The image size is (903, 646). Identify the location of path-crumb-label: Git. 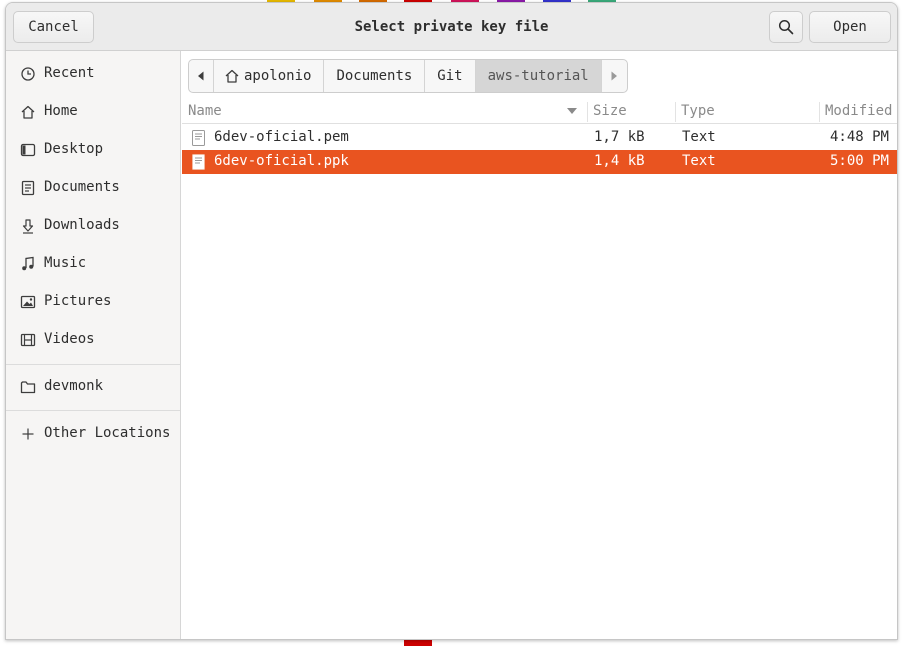
(450, 76).